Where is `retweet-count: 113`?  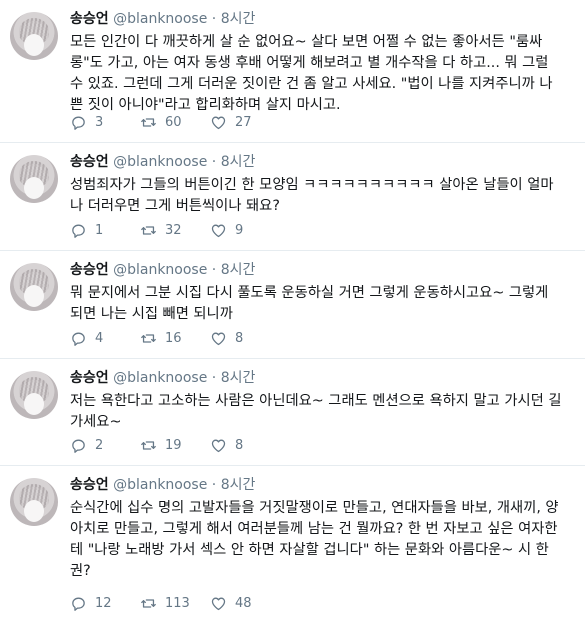
retweet-count: 113 is located at coordinates (177, 603).